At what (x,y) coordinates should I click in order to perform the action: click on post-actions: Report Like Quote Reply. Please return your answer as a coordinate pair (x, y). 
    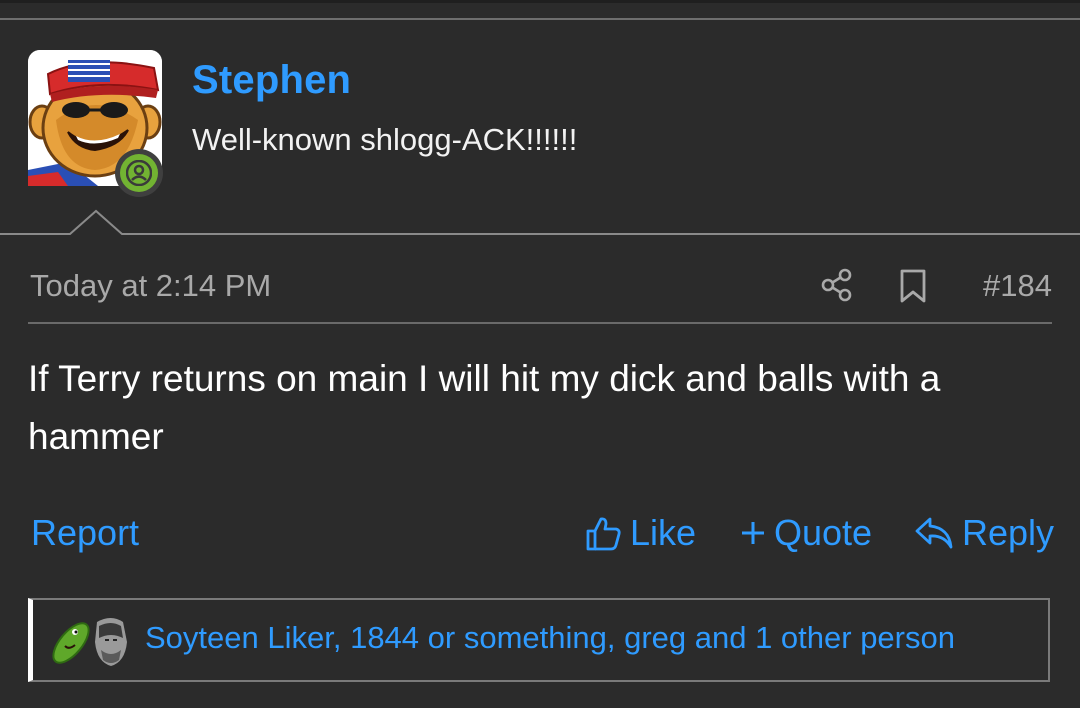
    Looking at the image, I should click on (541, 534).